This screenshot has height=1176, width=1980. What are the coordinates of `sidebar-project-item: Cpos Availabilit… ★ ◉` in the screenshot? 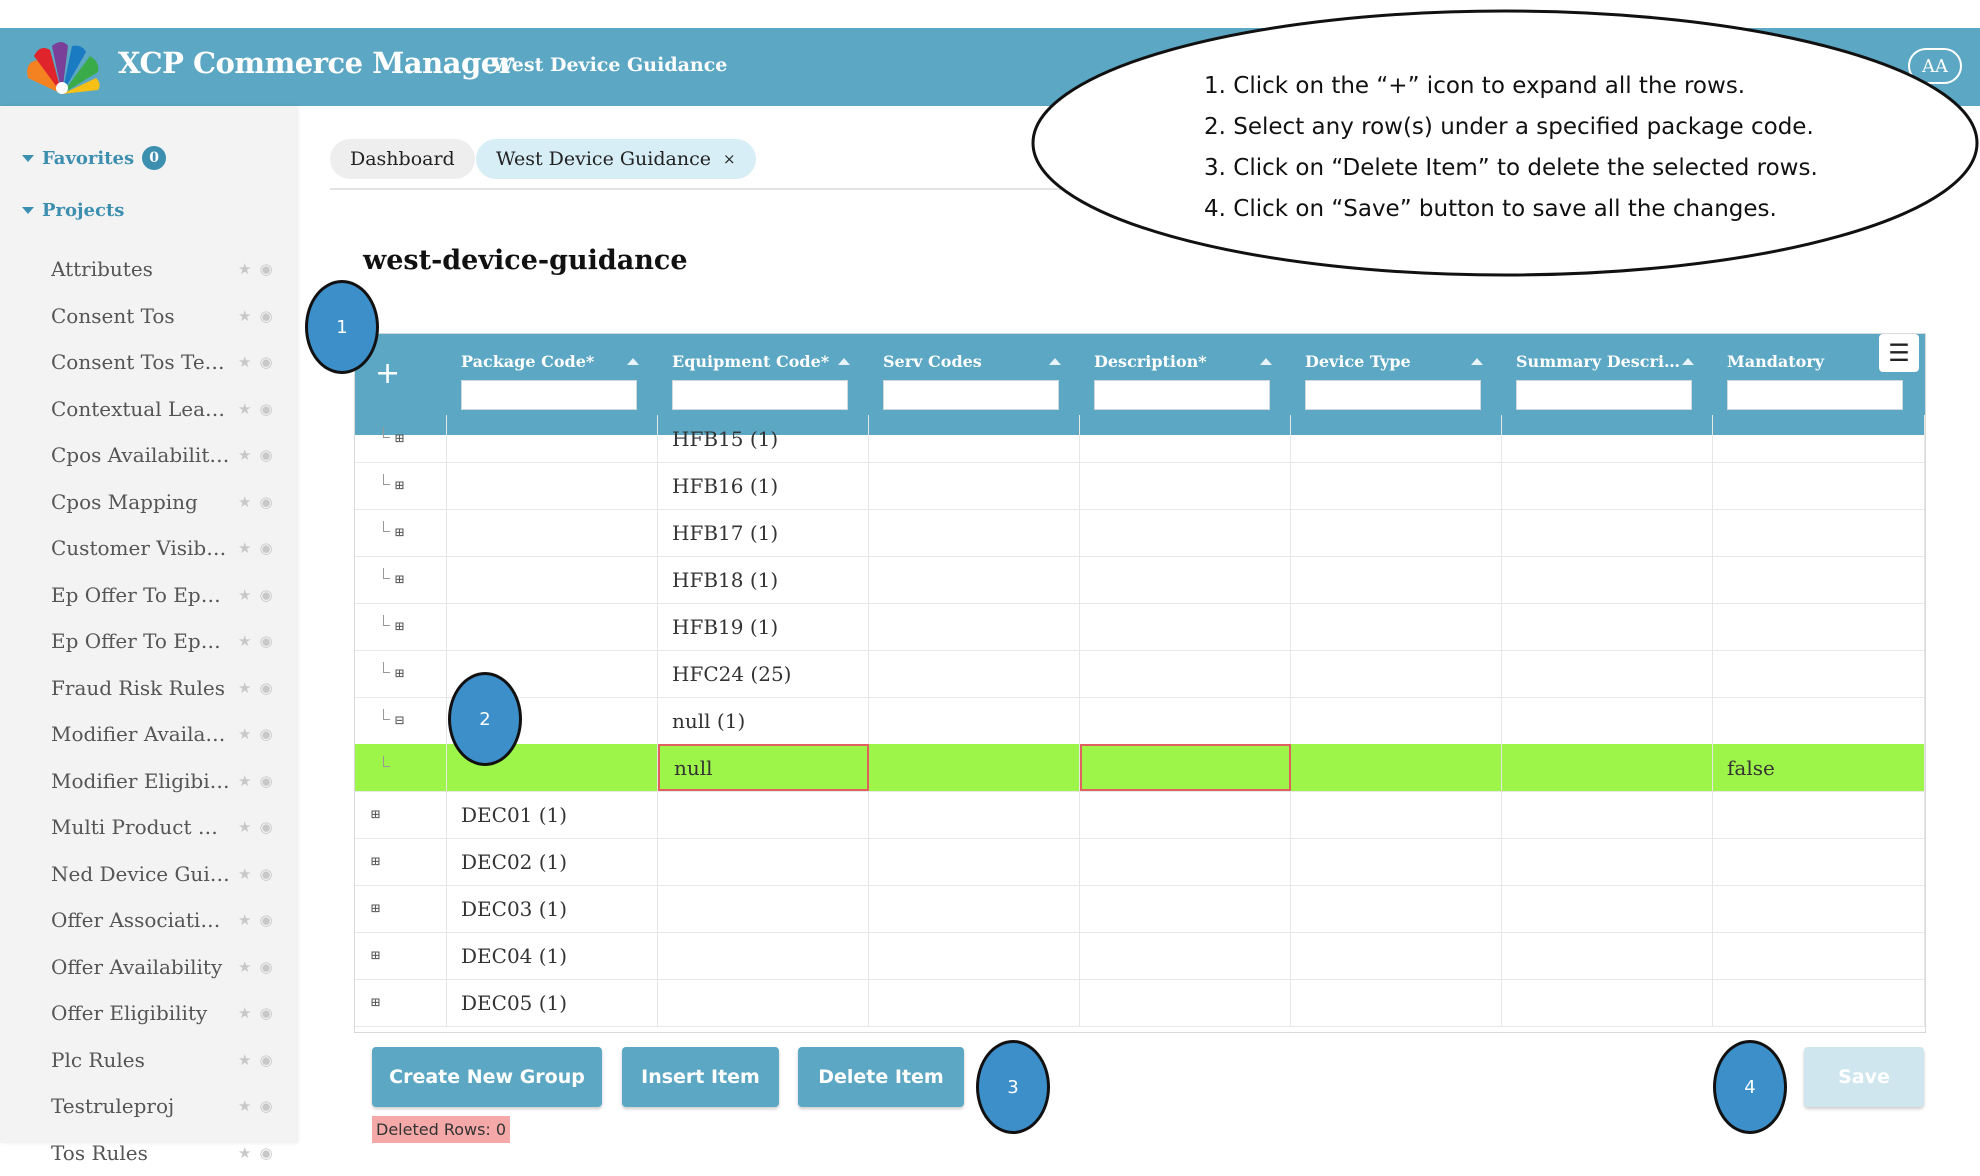 It's located at (148, 455).